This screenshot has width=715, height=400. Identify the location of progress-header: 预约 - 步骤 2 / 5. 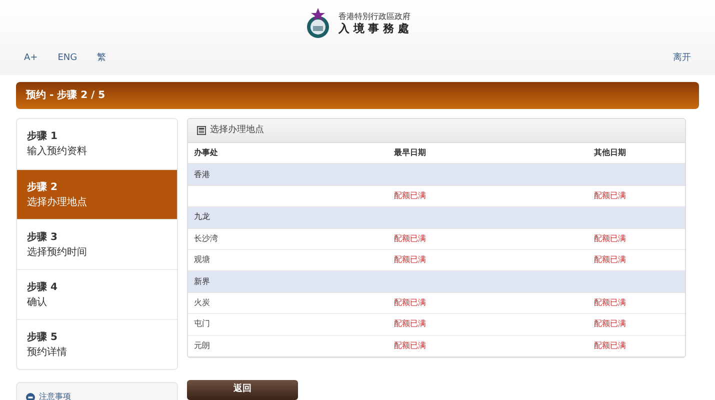
(357, 95).